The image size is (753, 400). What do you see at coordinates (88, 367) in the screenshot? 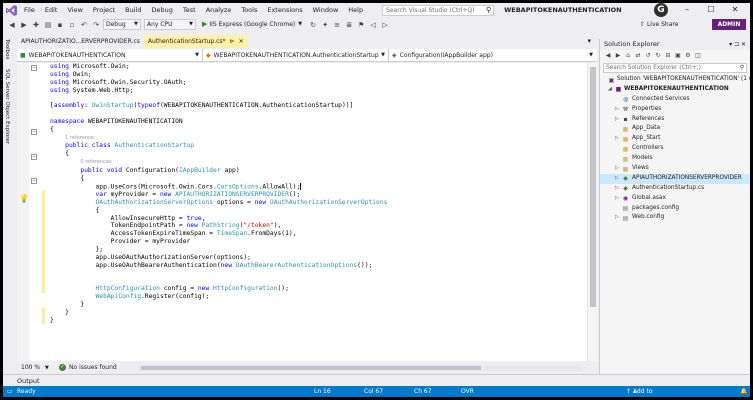
I see `issues-indicator: ✓ No issues found` at bounding box center [88, 367].